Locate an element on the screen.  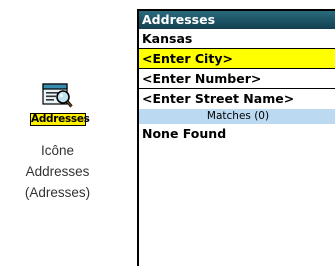
caption-line-2: Addresses is located at coordinates (57, 171).